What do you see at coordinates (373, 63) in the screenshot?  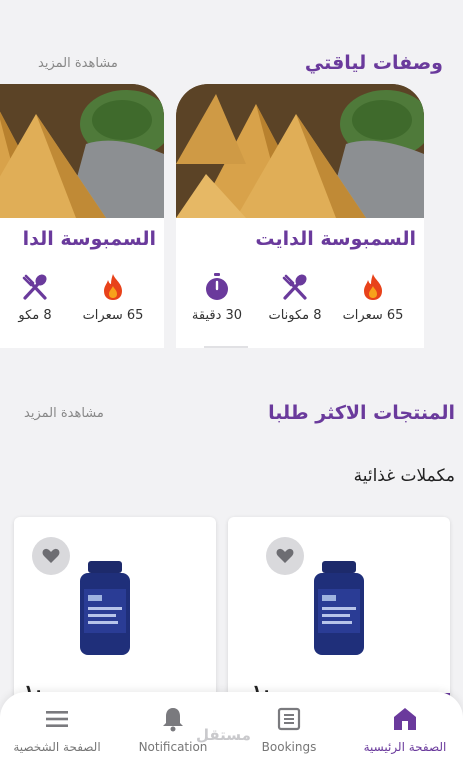 I see `recipes-section-title: وصفات لياقتي` at bounding box center [373, 63].